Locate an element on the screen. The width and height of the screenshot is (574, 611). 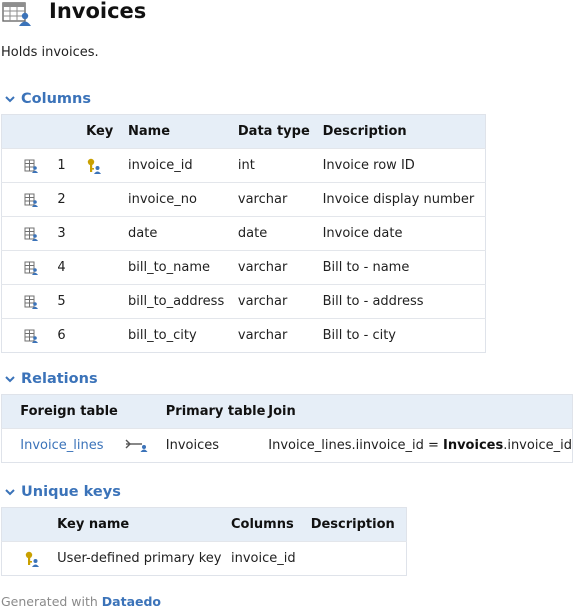
column-row: 3 date date Invoice date is located at coordinates (243, 233).